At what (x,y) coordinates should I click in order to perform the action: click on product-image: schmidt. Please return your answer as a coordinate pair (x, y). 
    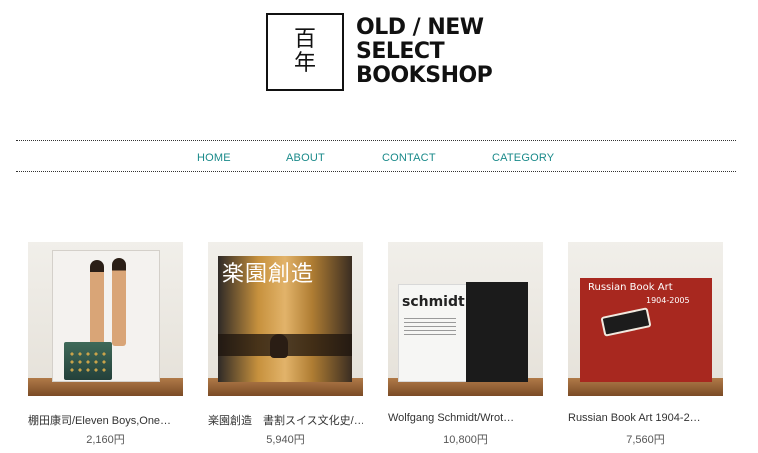
    Looking at the image, I should click on (465, 319).